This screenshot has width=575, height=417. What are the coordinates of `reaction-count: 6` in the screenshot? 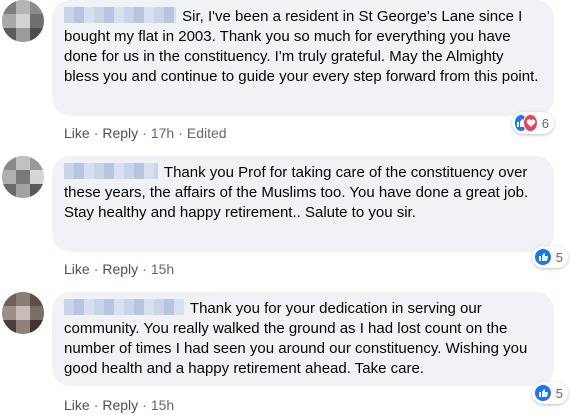 It's located at (545, 123).